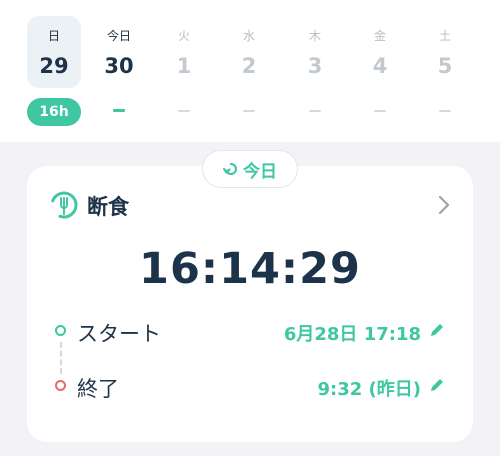 Image resolution: width=500 pixels, height=456 pixels. What do you see at coordinates (379, 36) in the screenshot?
I see `day-name: 金` at bounding box center [379, 36].